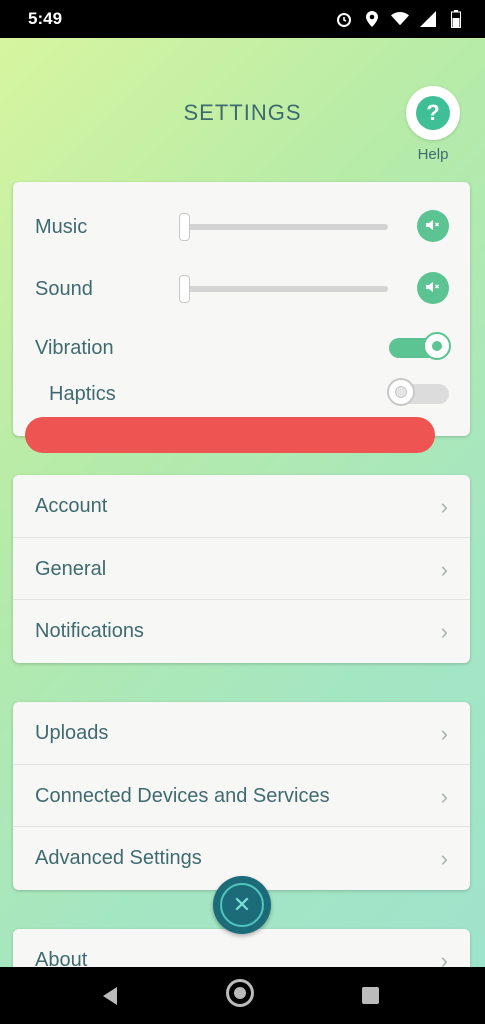  I want to click on help-label: Help, so click(433, 154).